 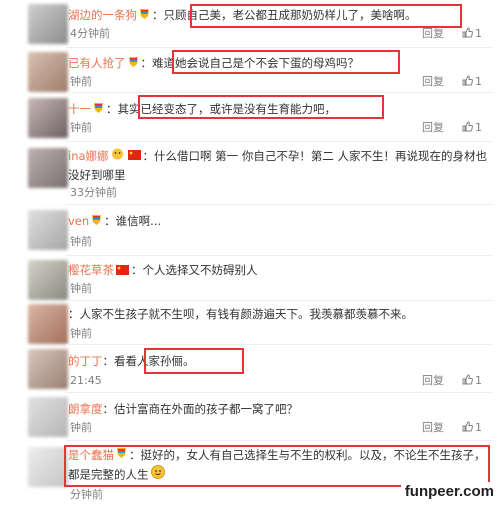 I want to click on comment-time: 4分钟前, so click(x=90, y=33).